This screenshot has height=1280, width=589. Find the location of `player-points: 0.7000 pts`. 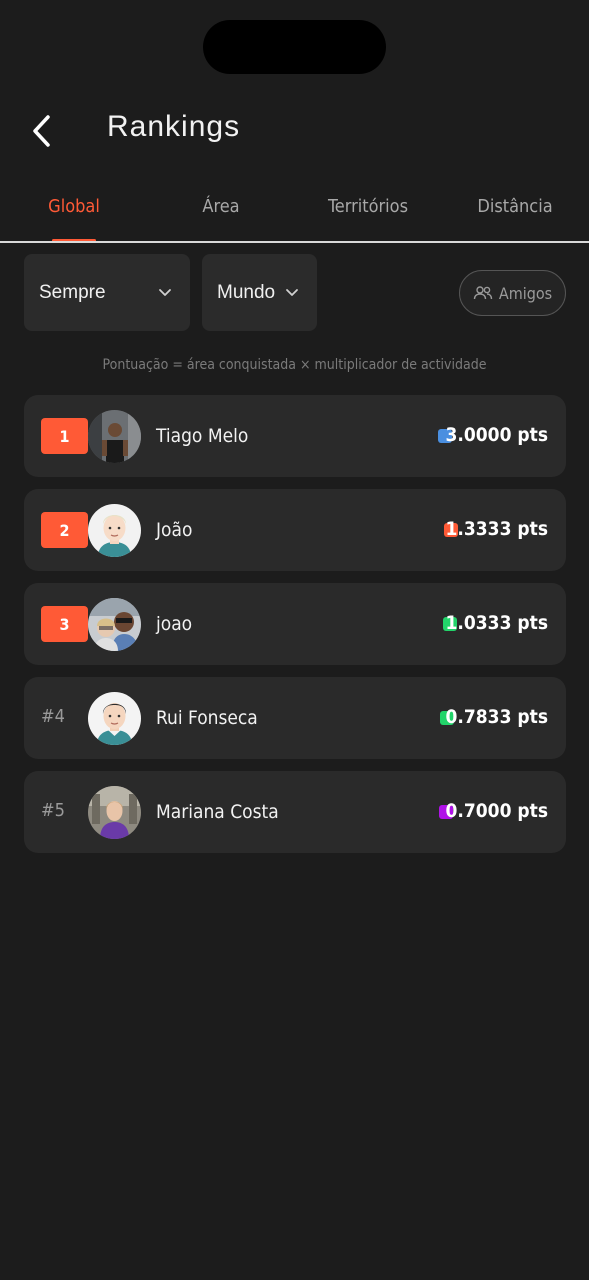

player-points: 0.7000 pts is located at coordinates (497, 811).